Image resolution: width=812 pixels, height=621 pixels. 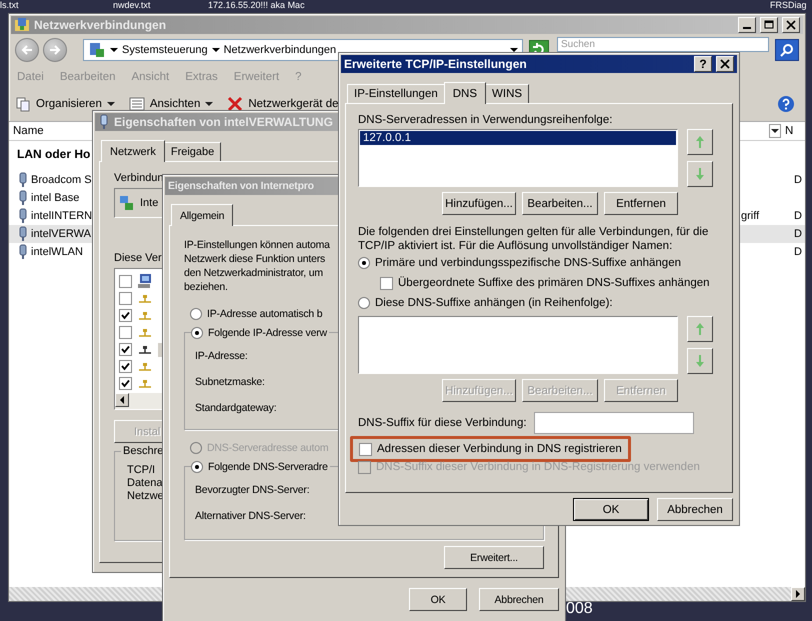 I want to click on field-label: Verbindun, so click(x=139, y=178).